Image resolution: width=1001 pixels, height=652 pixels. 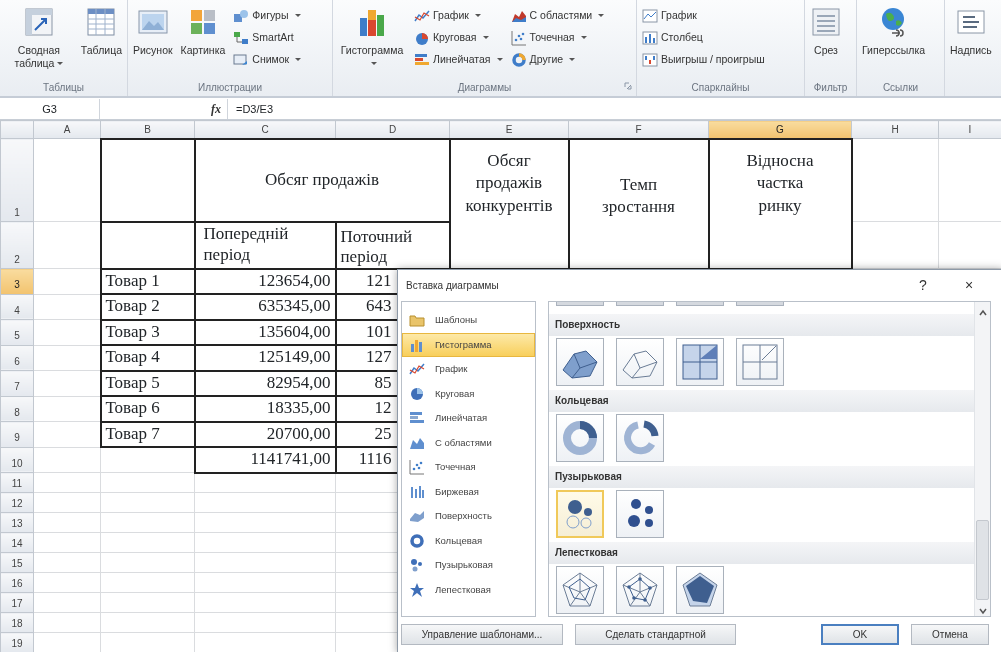 I want to click on ribbon-button: Точечная, so click(x=557, y=37).